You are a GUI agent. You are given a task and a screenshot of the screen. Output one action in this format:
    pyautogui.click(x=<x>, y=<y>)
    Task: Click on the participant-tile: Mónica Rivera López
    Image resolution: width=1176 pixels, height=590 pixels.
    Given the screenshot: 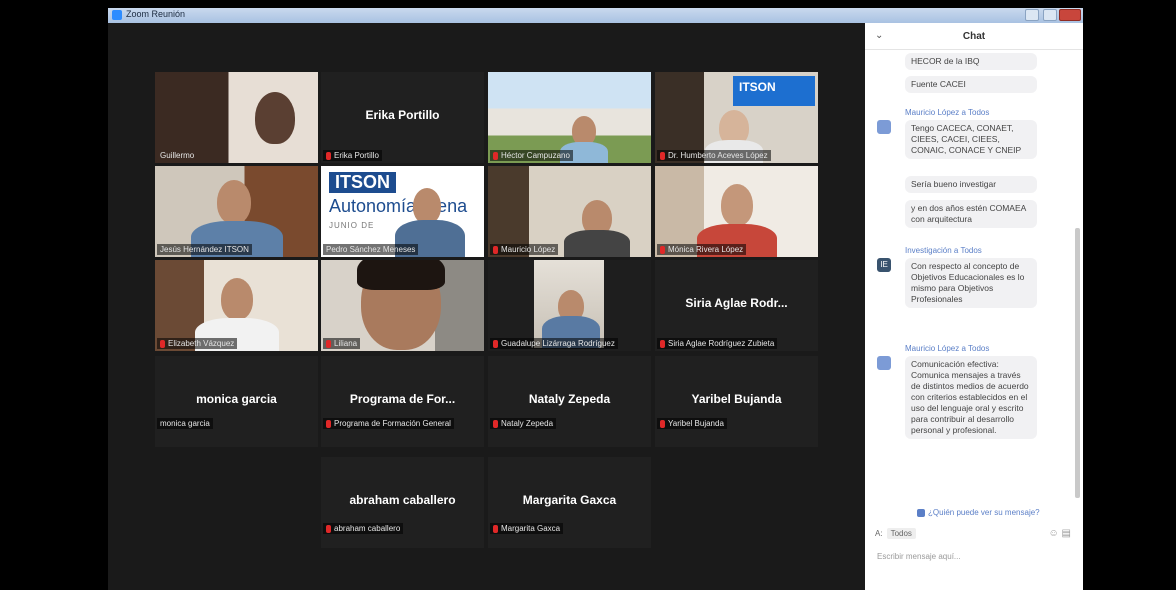 What is the action you would take?
    pyautogui.click(x=736, y=211)
    